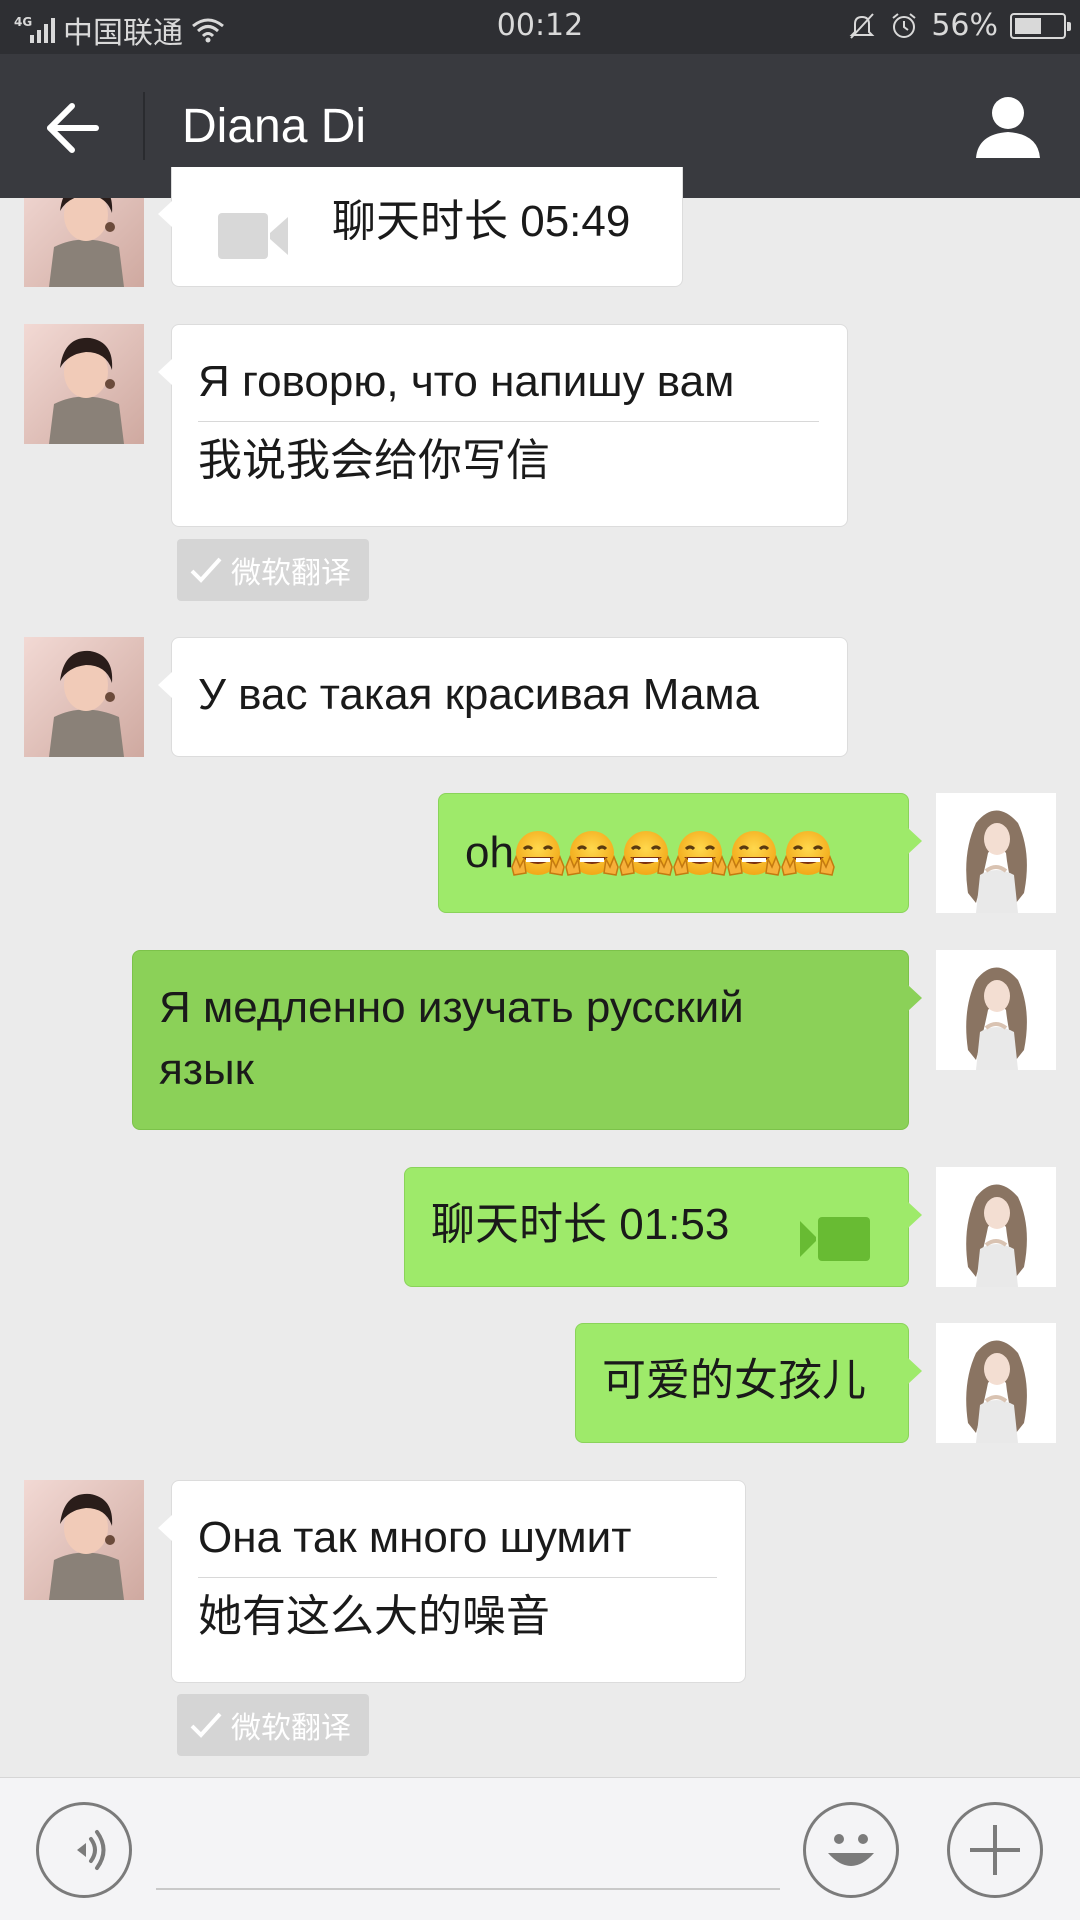 This screenshot has width=1080, height=1920. I want to click on message-text: Она так много шумит, so click(415, 1537).